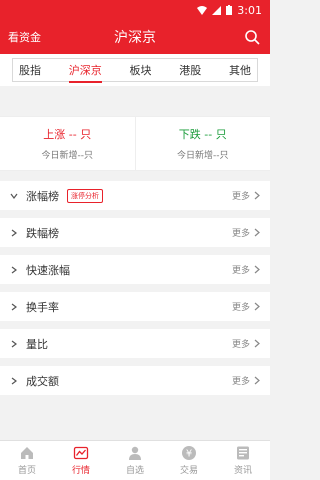  I want to click on tab-other: 其他, so click(240, 70).